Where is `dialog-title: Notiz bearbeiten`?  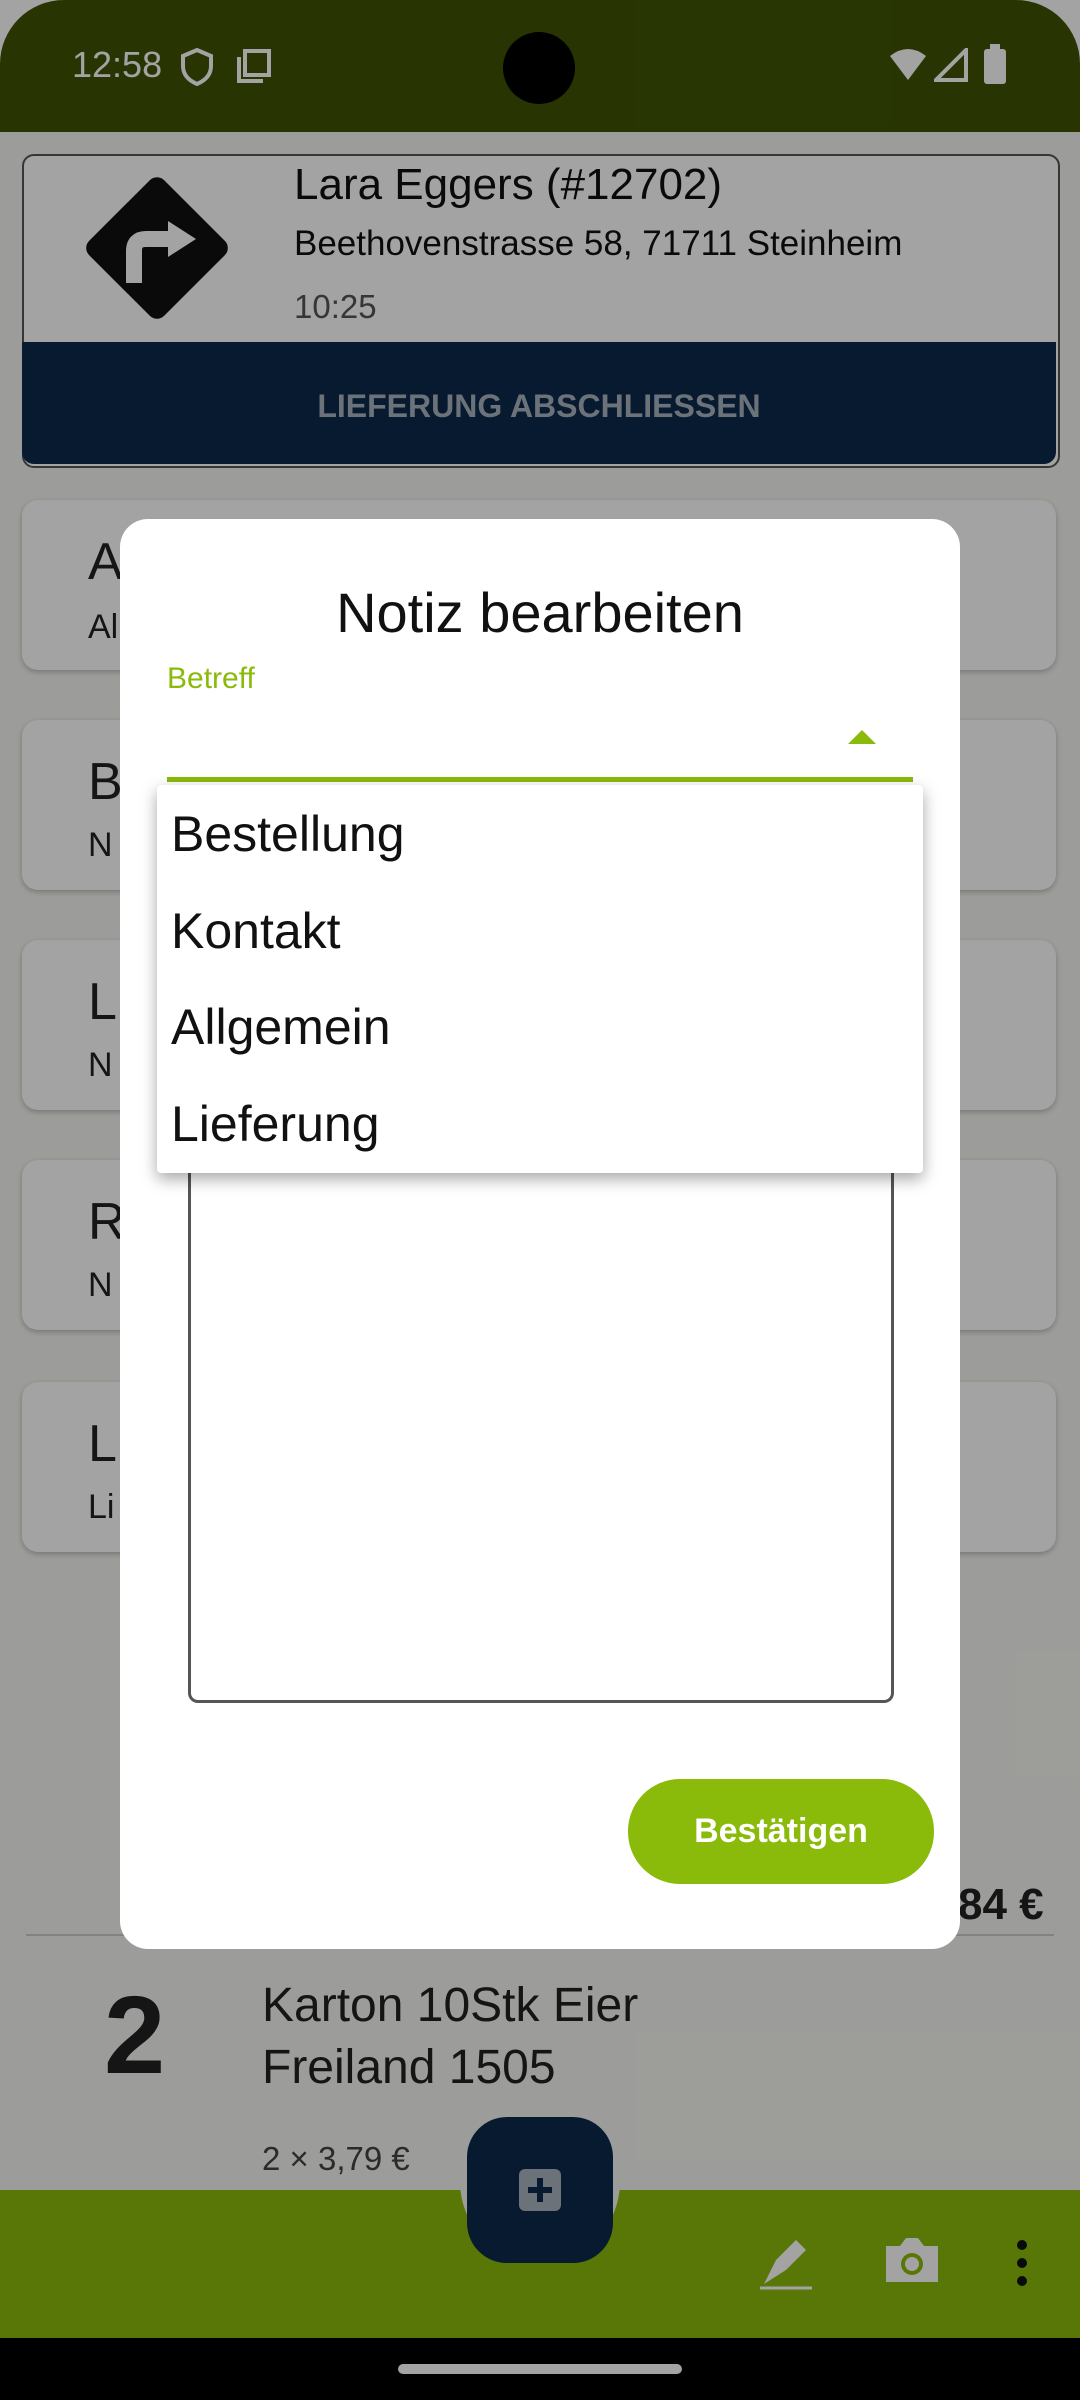 dialog-title: Notiz bearbeiten is located at coordinates (540, 612).